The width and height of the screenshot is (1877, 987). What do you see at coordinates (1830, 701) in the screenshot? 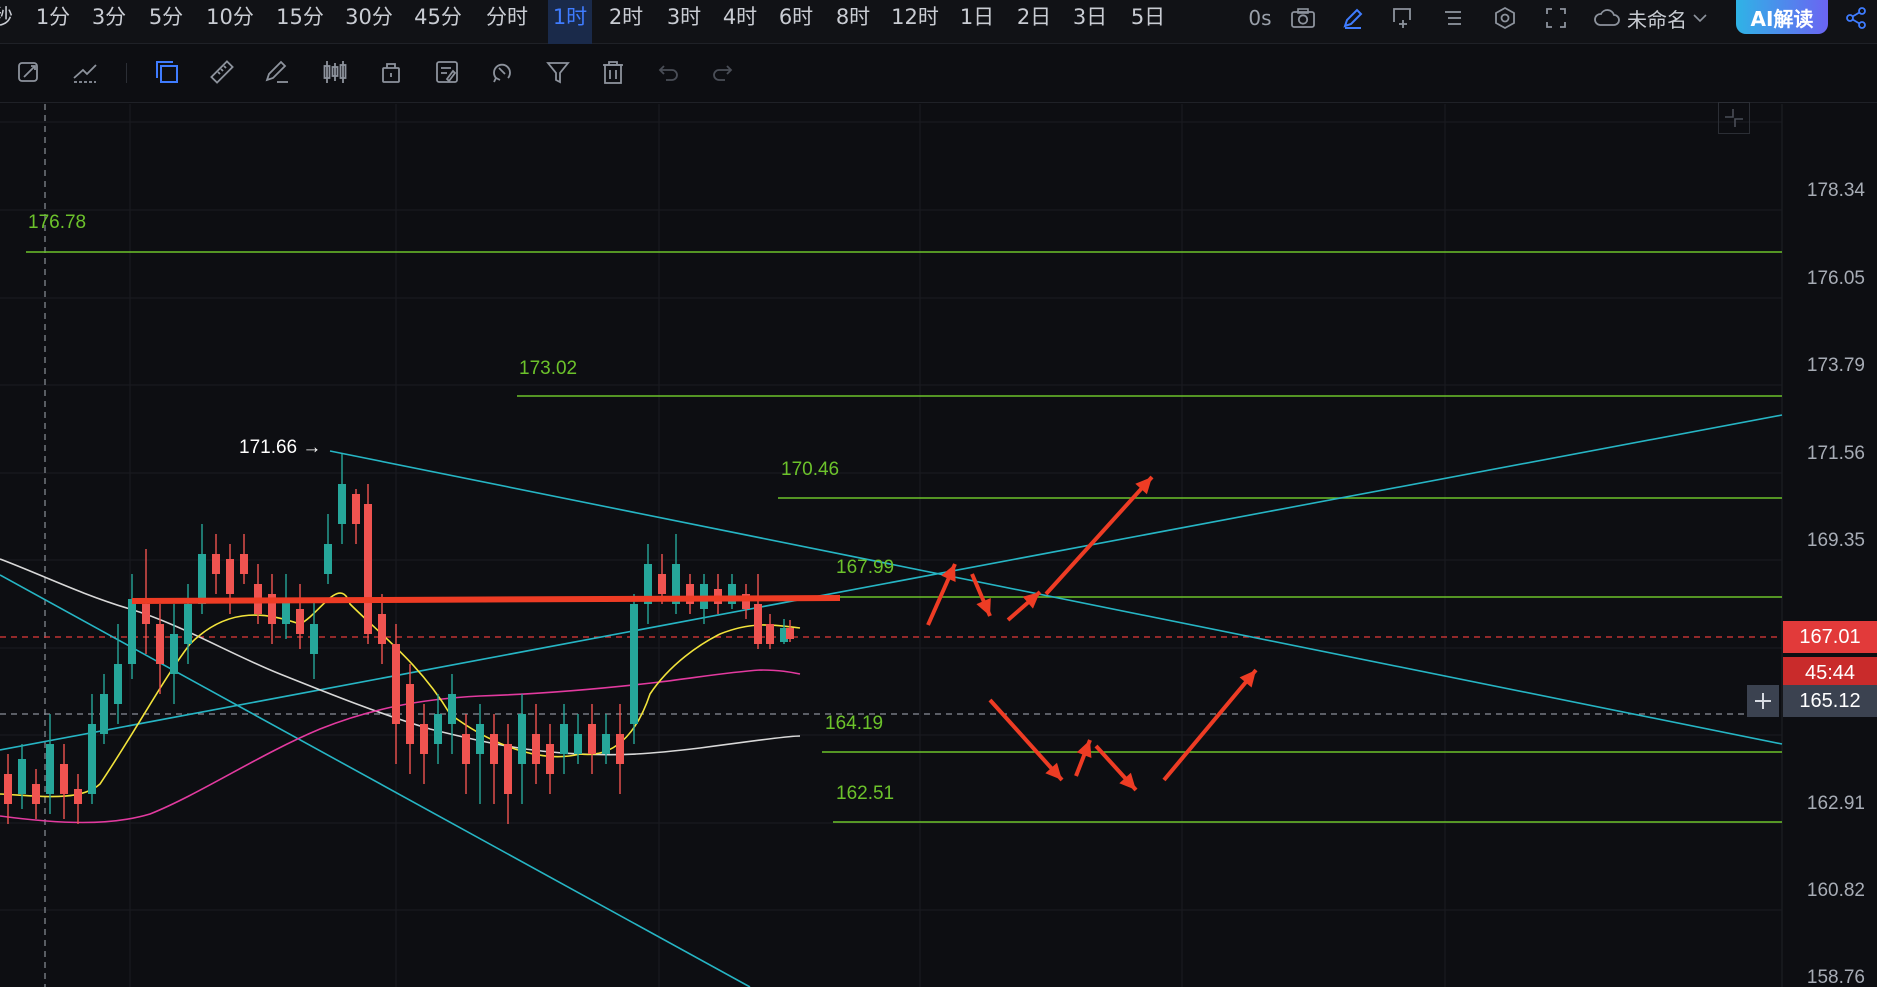
I see `crosshair-price-tag: 165.12` at bounding box center [1830, 701].